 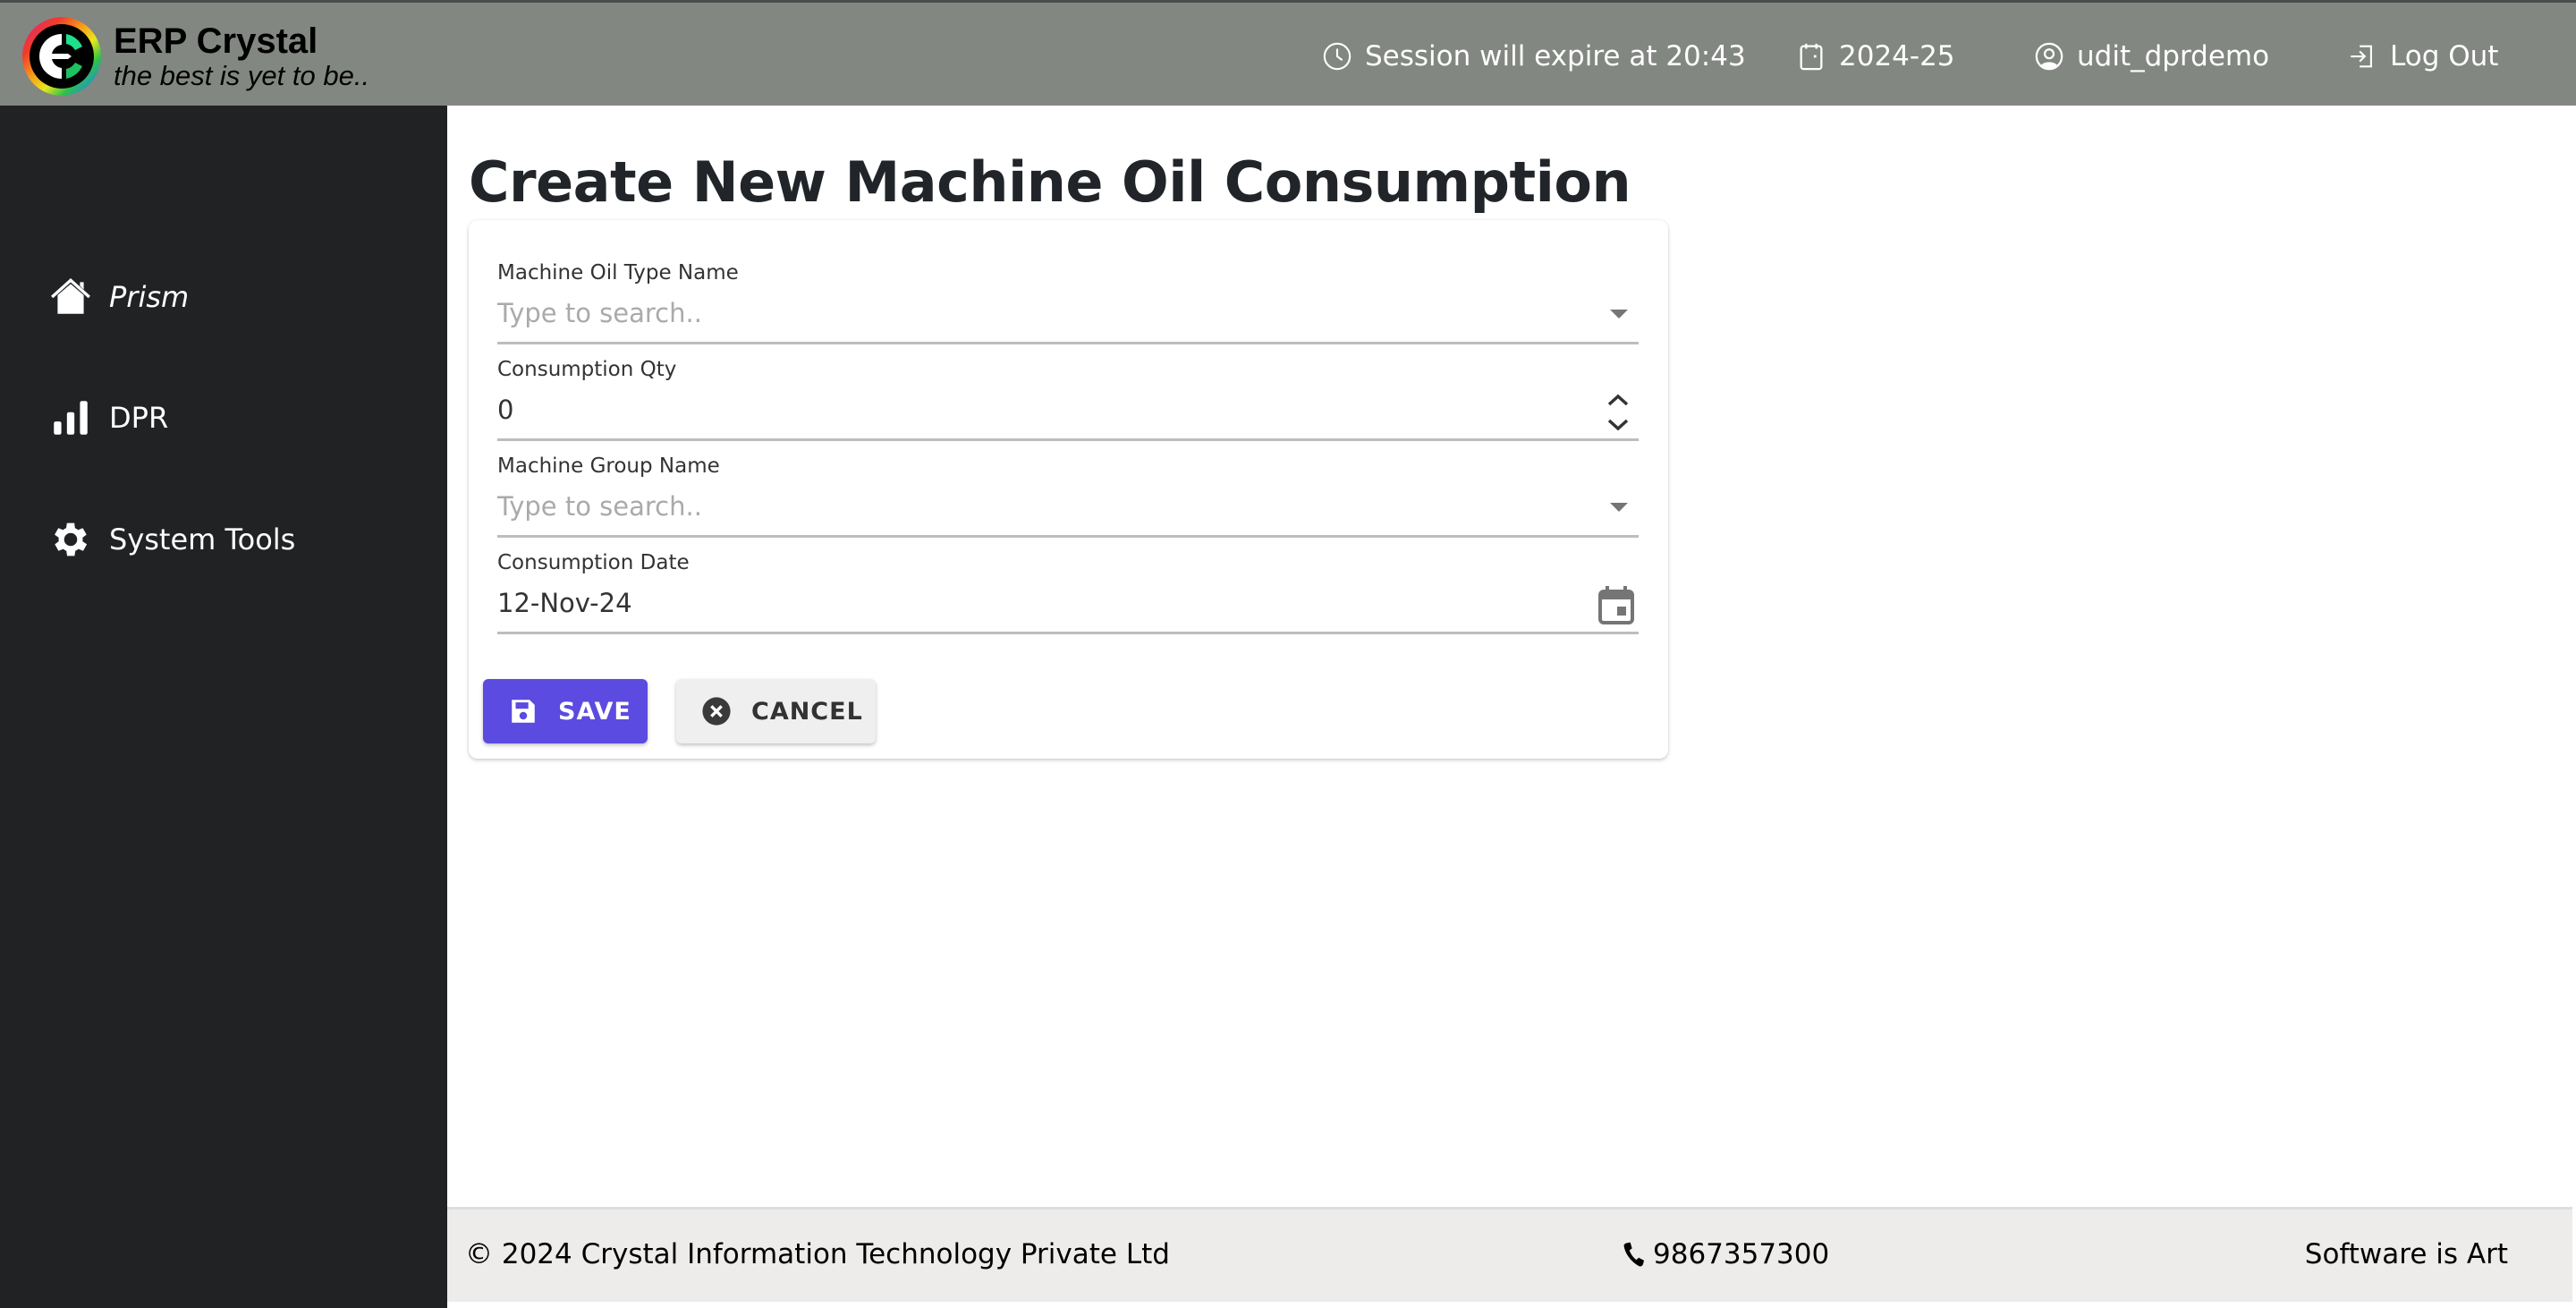 I want to click on field-label: Consumption Date, so click(x=593, y=562).